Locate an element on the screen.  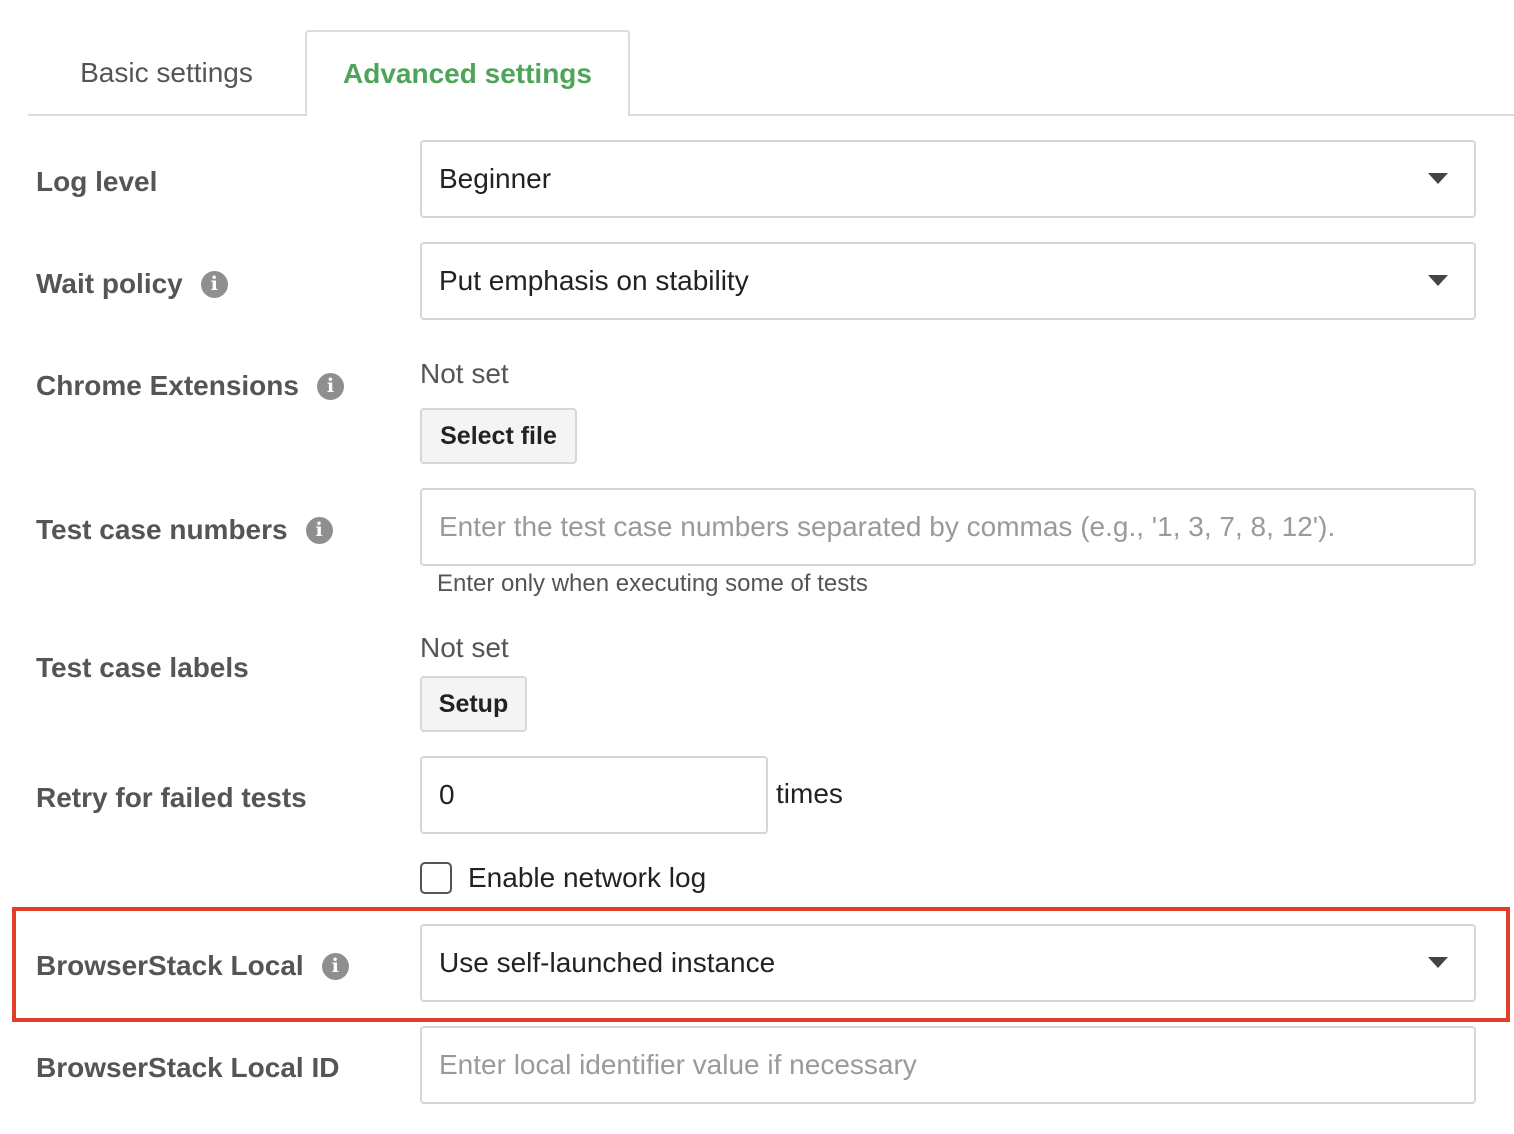
retry-count-value: 0 is located at coordinates (447, 794).